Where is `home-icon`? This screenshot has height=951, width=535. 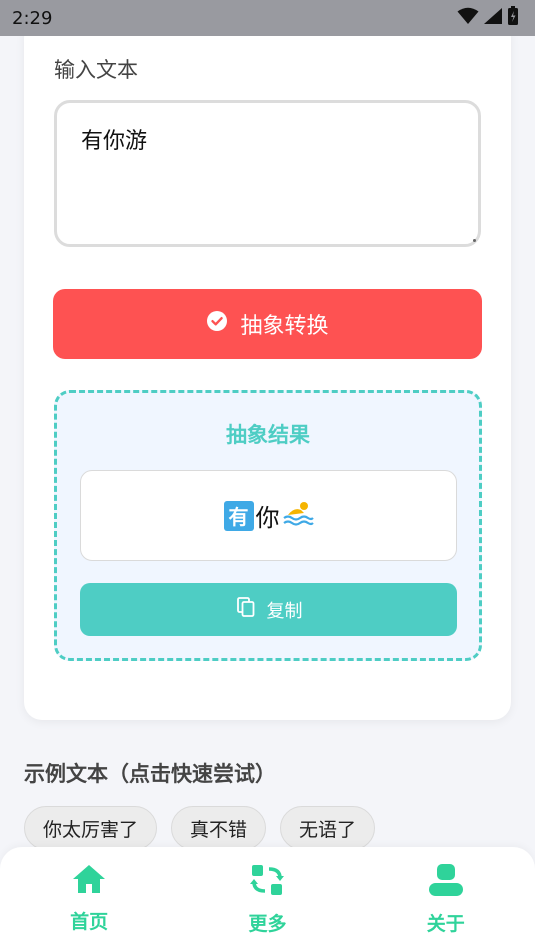 home-icon is located at coordinates (89, 881).